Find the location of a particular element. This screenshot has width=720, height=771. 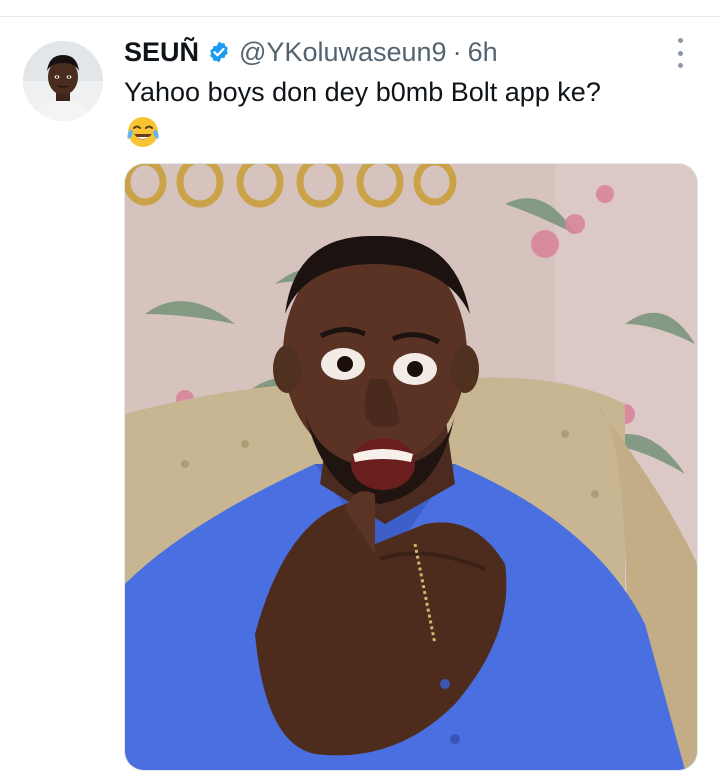

avatar is located at coordinates (63, 81).